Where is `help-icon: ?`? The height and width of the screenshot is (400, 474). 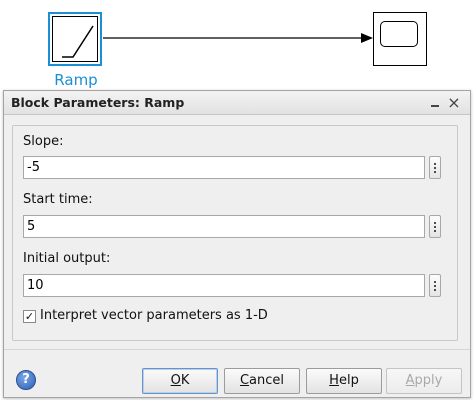
help-icon: ? is located at coordinates (26, 380).